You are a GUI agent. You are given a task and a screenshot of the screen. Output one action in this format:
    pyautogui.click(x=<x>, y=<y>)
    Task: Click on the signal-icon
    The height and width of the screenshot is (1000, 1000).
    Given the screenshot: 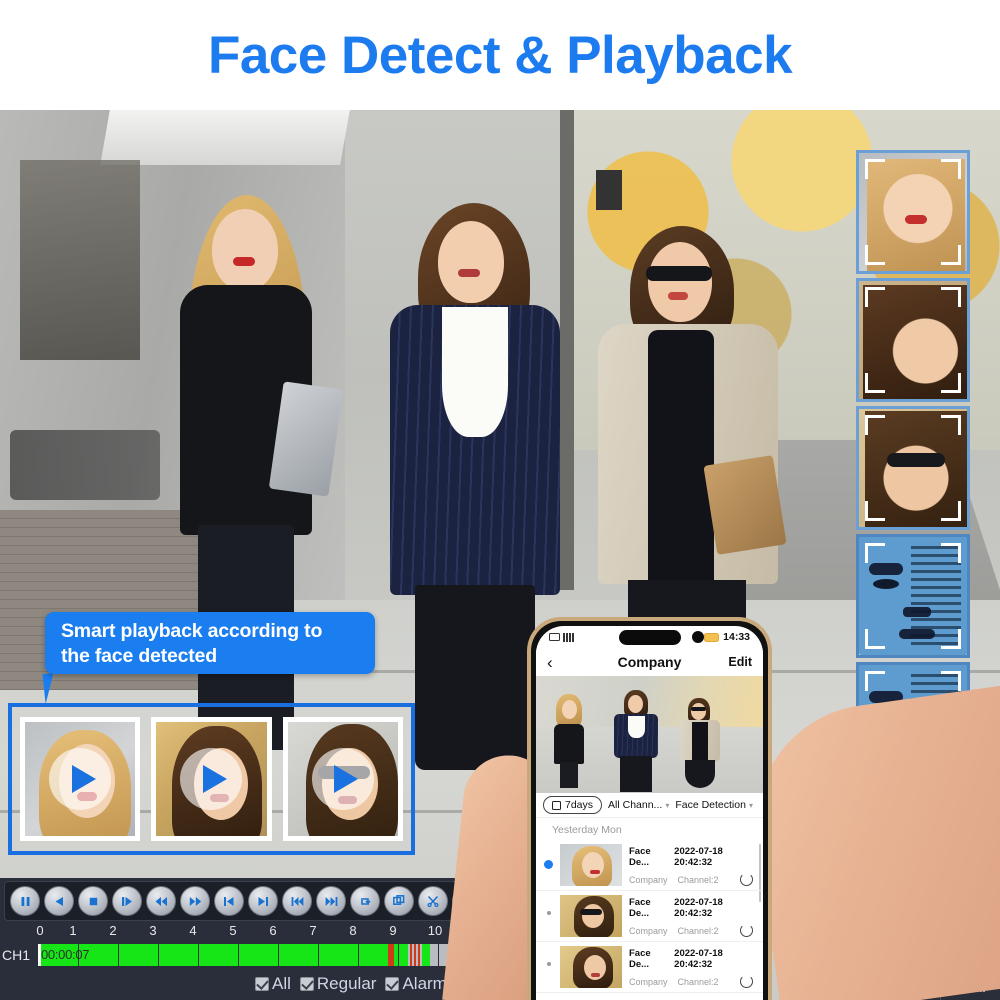 What is the action you would take?
    pyautogui.click(x=568, y=637)
    